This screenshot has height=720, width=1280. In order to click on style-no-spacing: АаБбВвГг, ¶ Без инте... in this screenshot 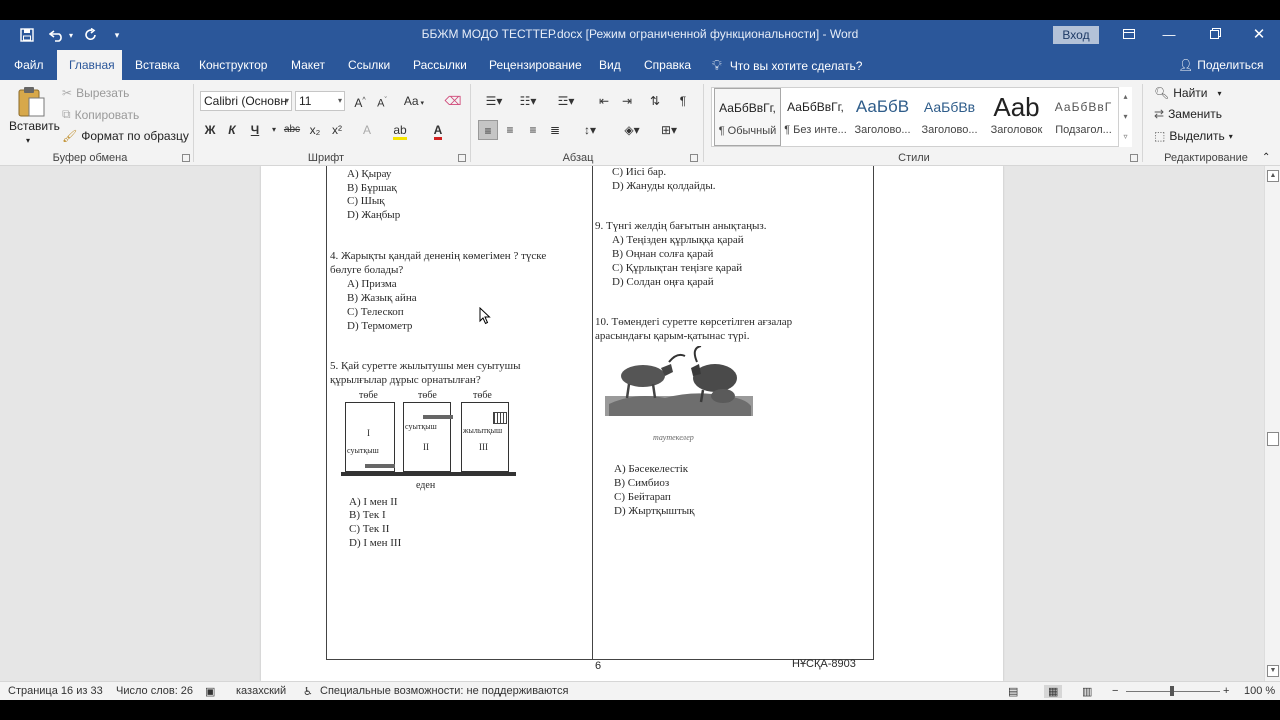, I will do `click(815, 117)`.